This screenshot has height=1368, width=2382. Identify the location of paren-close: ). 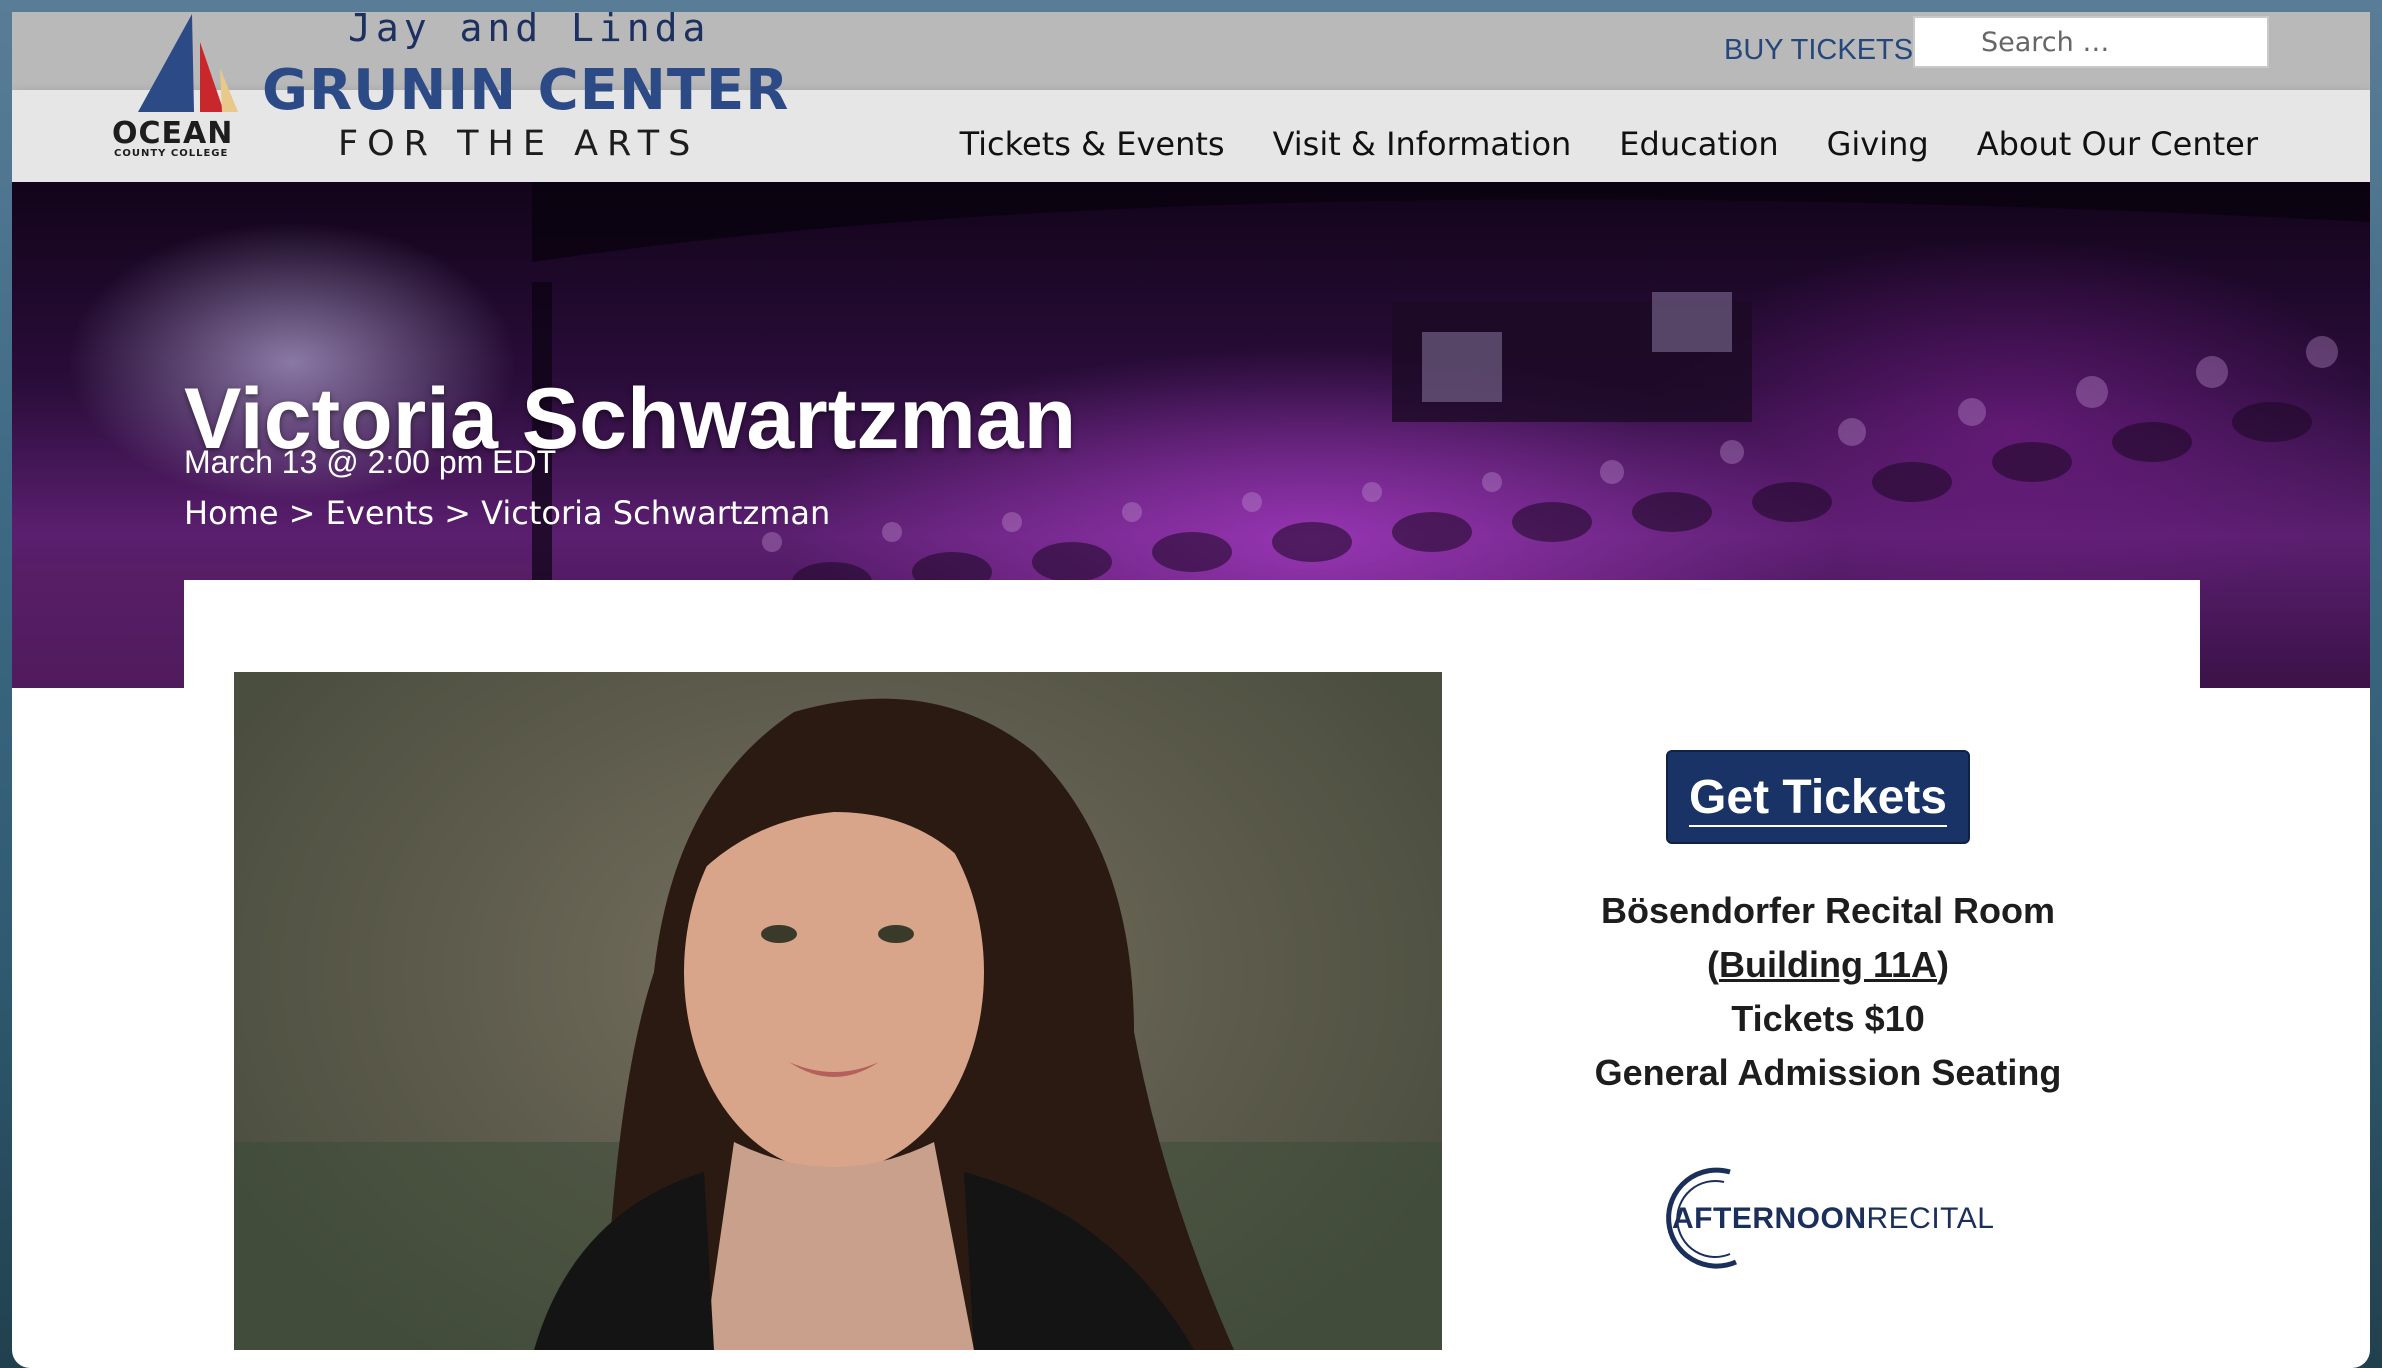
(1943, 964).